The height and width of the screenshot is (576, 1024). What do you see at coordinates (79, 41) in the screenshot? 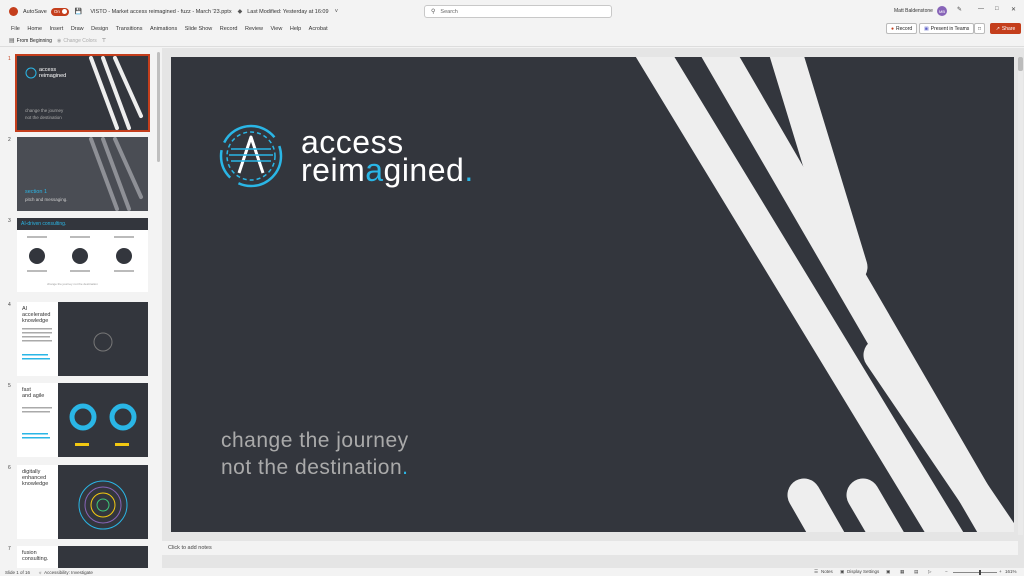
I see `change-colors-button: Change Colors` at bounding box center [79, 41].